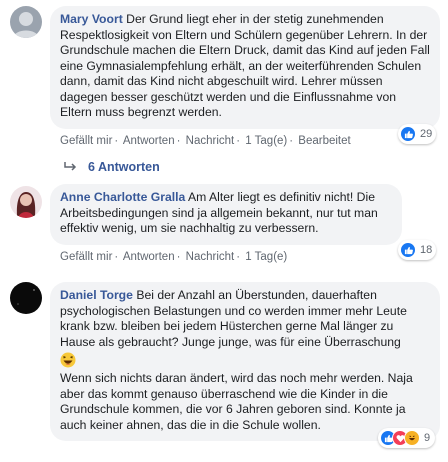 The height and width of the screenshot is (462, 448). I want to click on laughing-emoji-icon, so click(68, 360).